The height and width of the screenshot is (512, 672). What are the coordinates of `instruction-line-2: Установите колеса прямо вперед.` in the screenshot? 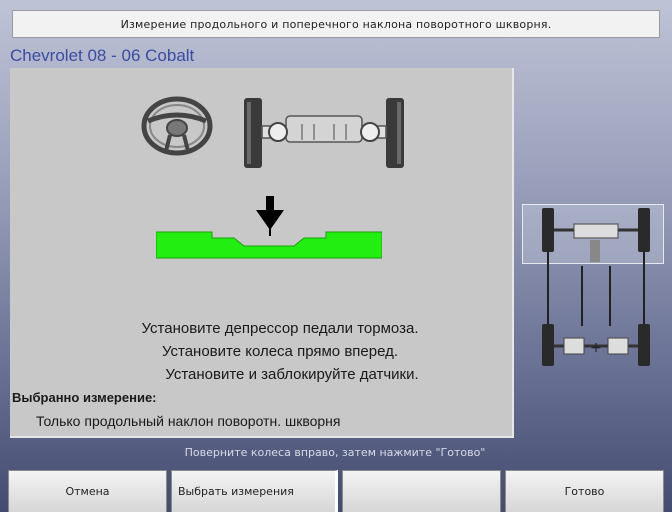 It's located at (280, 351).